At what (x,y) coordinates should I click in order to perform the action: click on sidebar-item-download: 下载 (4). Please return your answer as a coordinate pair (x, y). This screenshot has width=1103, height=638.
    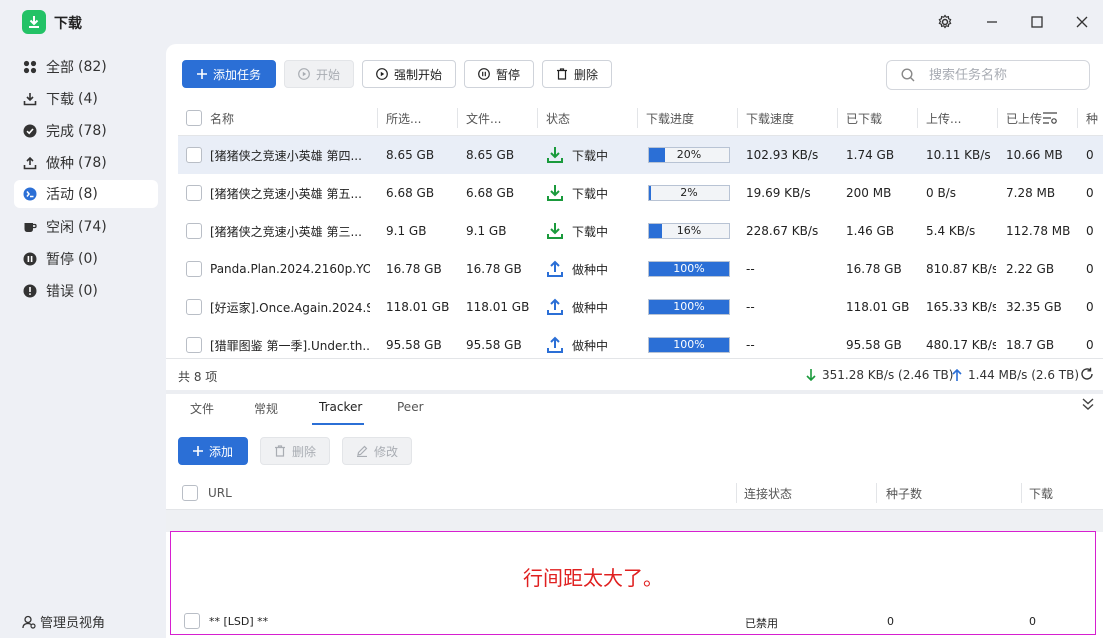
    Looking at the image, I should click on (86, 99).